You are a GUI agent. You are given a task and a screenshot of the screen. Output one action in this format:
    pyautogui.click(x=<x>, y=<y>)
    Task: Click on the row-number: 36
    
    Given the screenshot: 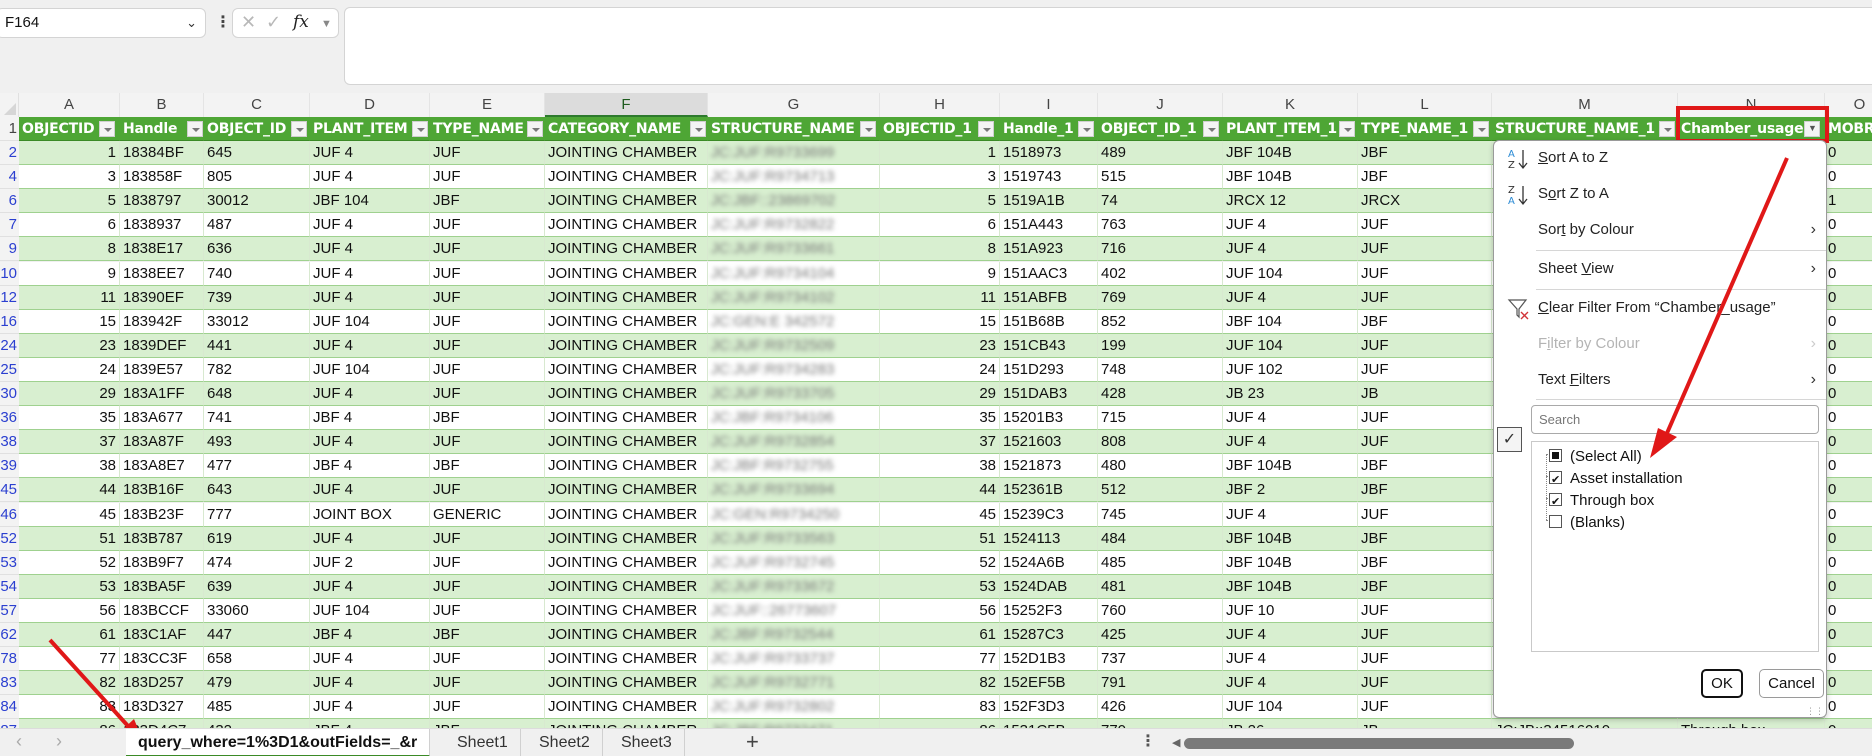 What is the action you would take?
    pyautogui.click(x=9, y=418)
    